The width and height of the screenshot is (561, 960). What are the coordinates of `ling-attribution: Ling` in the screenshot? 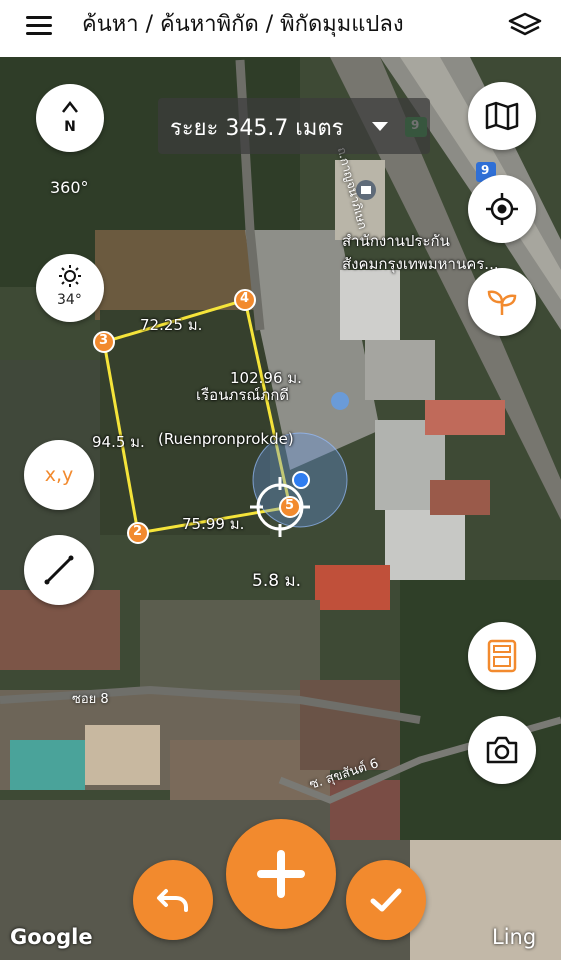 It's located at (514, 937).